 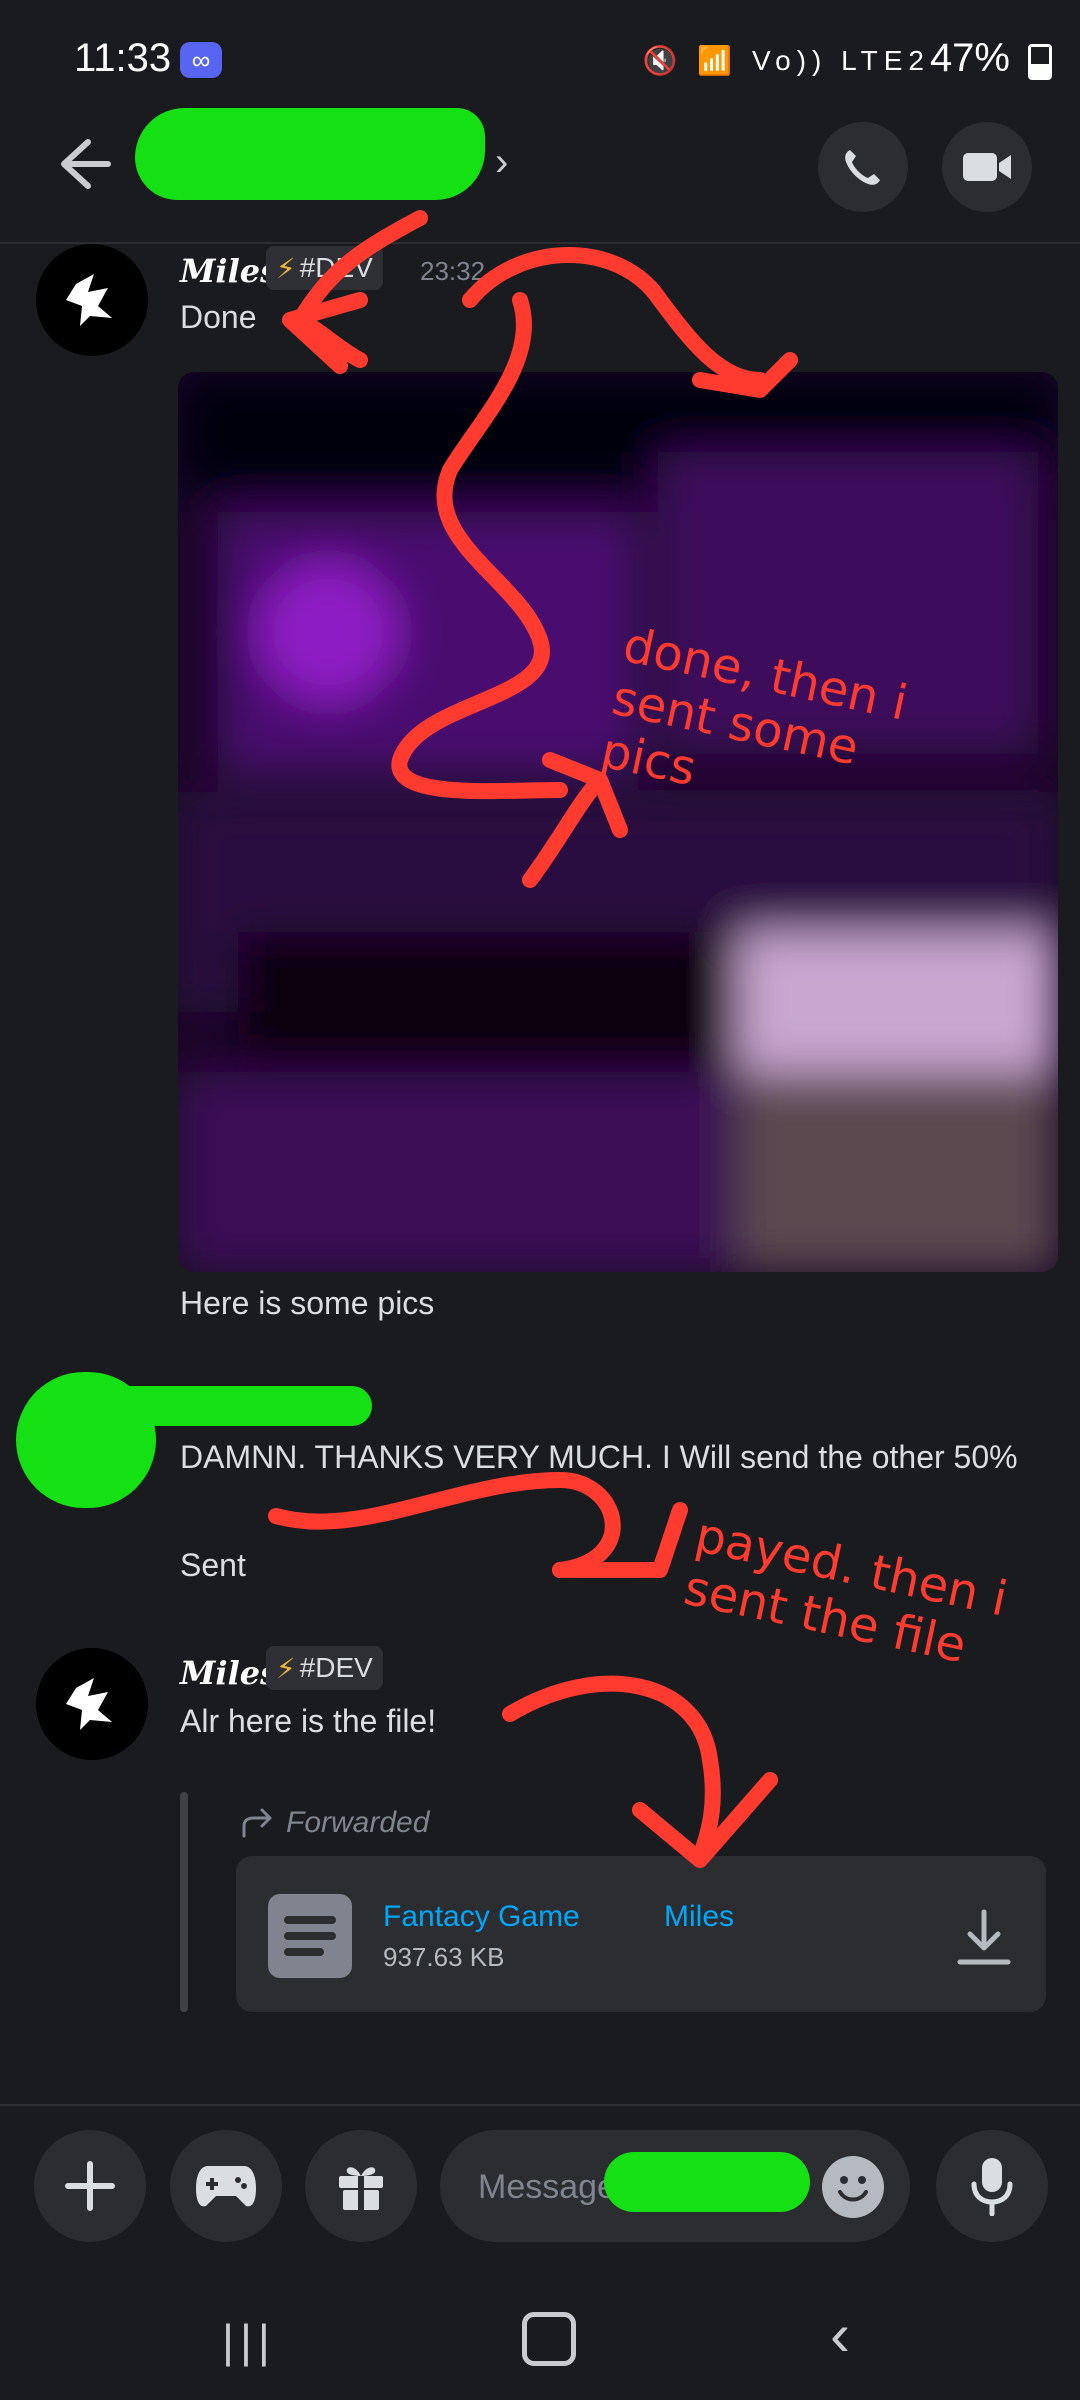 I want to click on plus-icon, so click(x=90, y=2186).